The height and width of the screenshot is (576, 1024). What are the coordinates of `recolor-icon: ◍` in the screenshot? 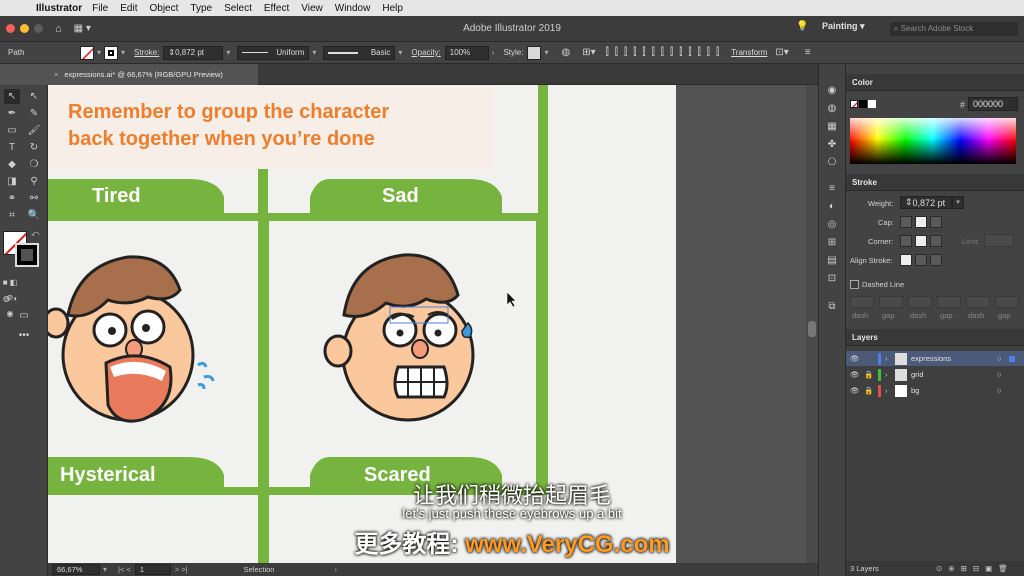 It's located at (565, 52).